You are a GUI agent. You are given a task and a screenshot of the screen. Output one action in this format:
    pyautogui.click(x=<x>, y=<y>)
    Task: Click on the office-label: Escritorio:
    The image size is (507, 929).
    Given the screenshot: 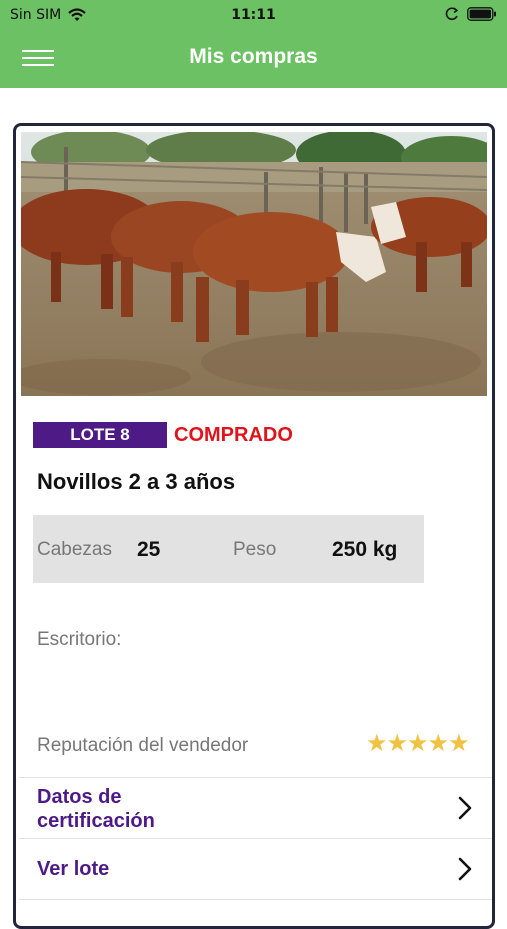 What is the action you would take?
    pyautogui.click(x=79, y=639)
    